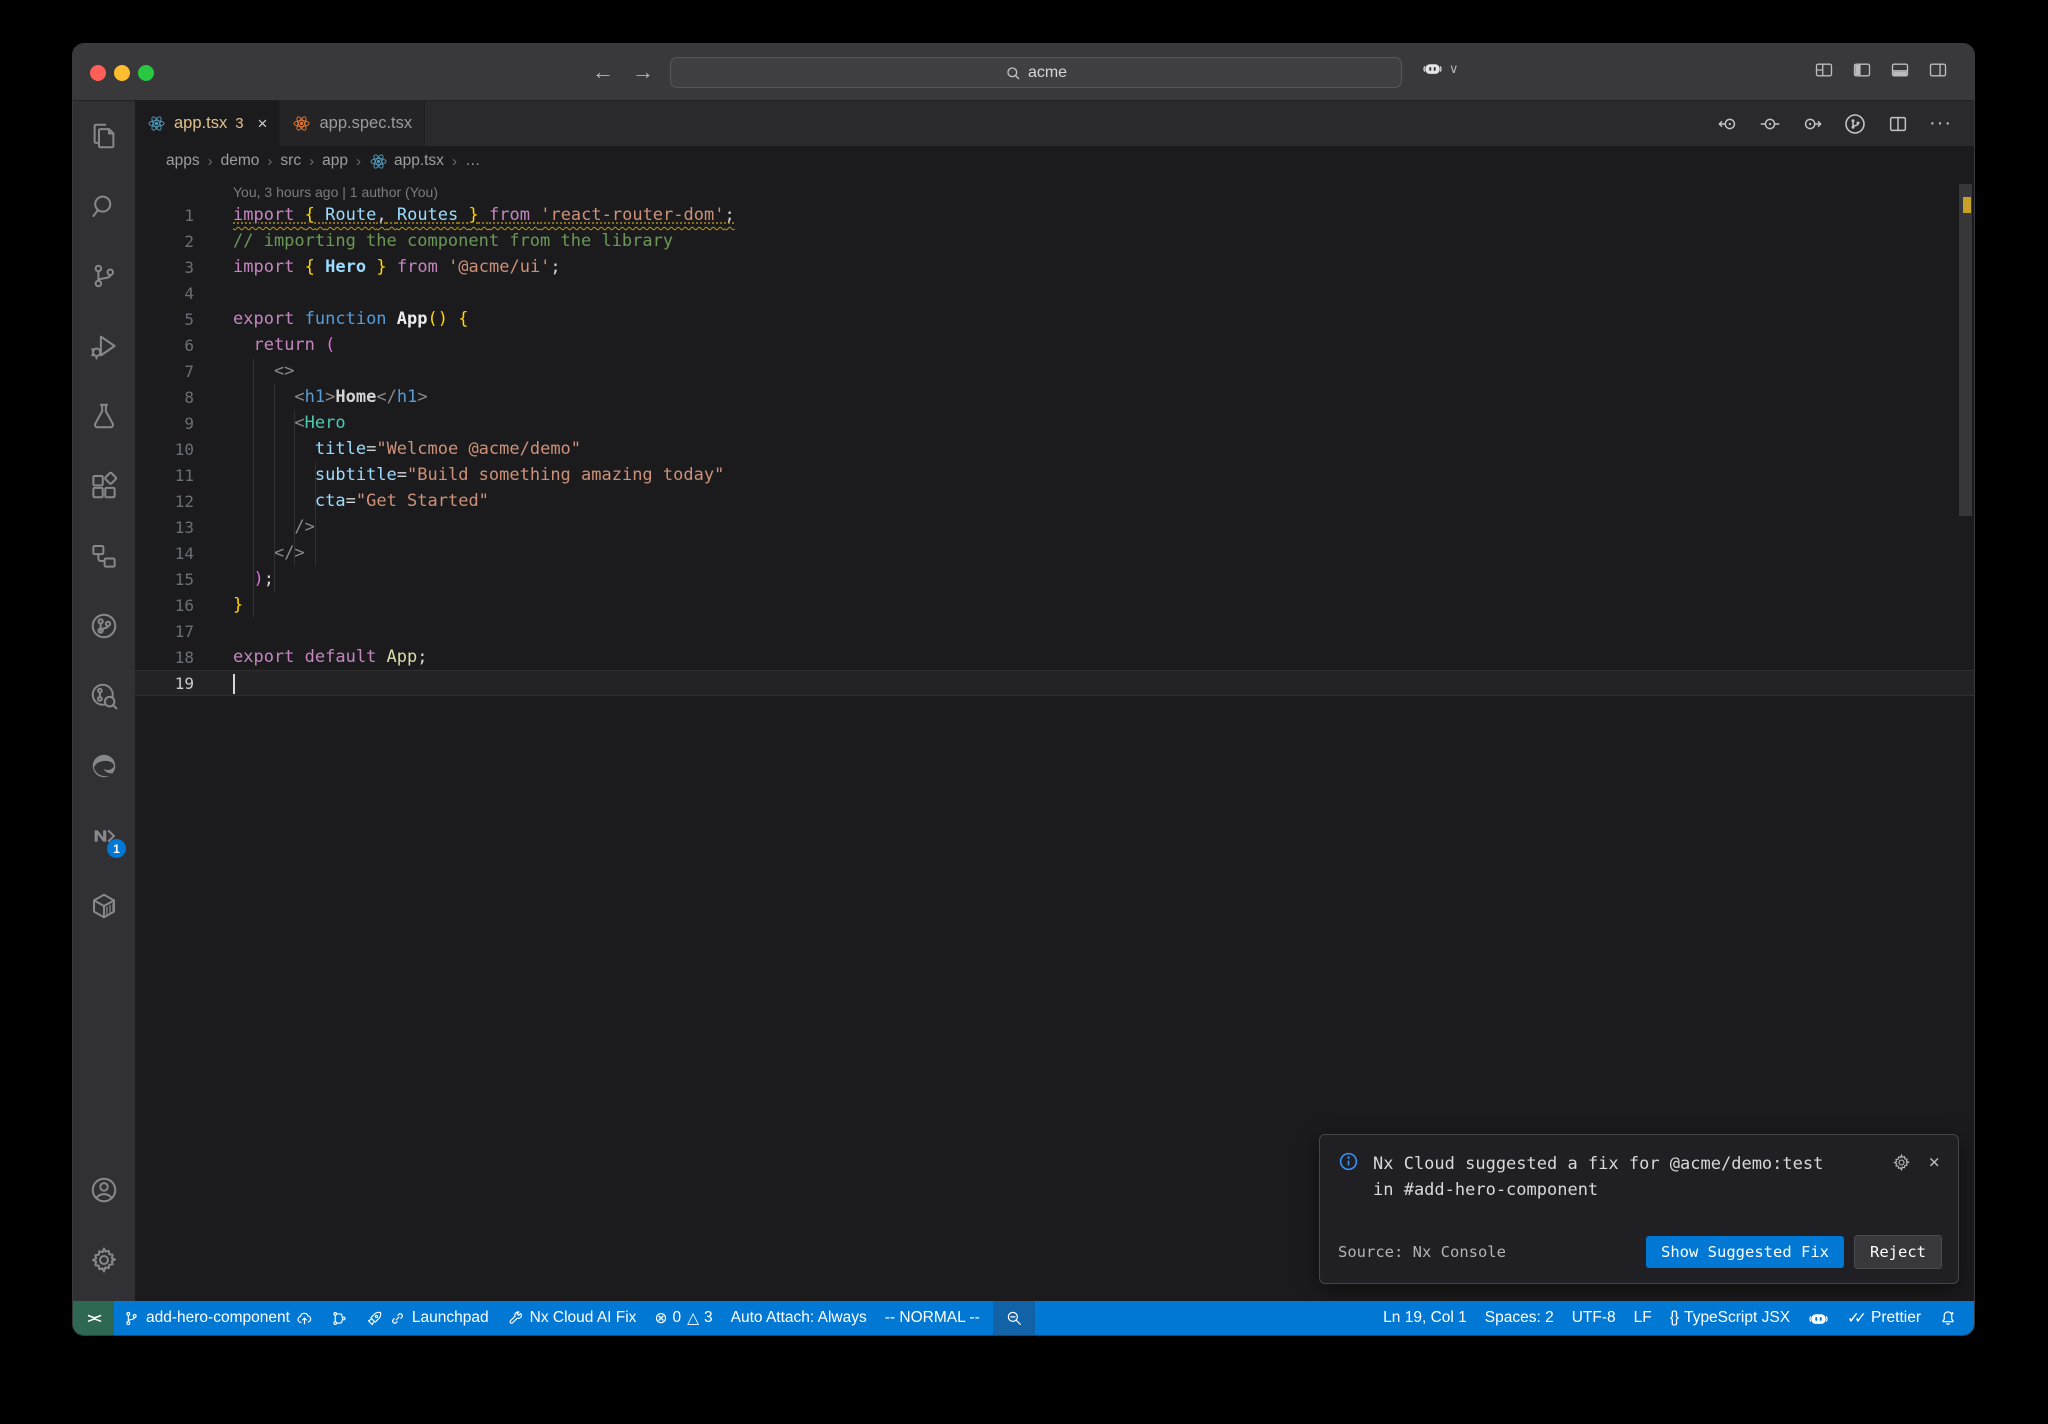 The height and width of the screenshot is (1424, 2048). I want to click on commit-graph-status, so click(339, 1318).